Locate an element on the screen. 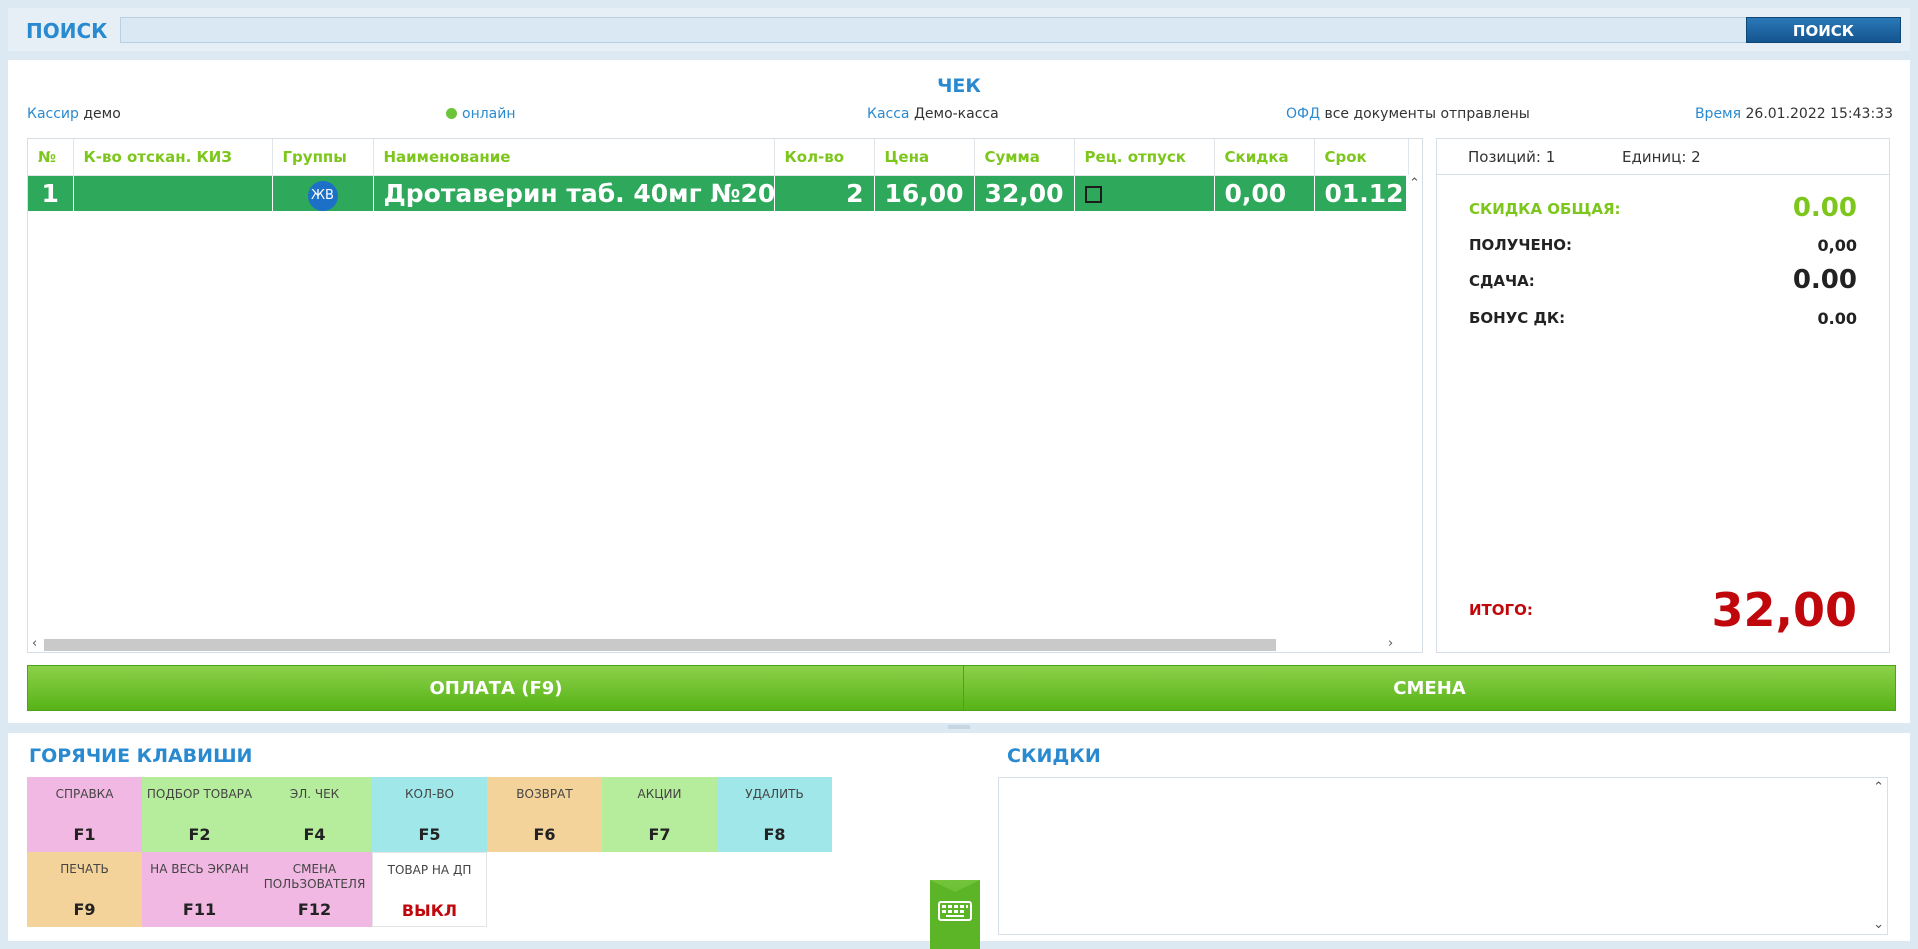  ofd-info: ОФД все документы отправлены is located at coordinates (1408, 114).